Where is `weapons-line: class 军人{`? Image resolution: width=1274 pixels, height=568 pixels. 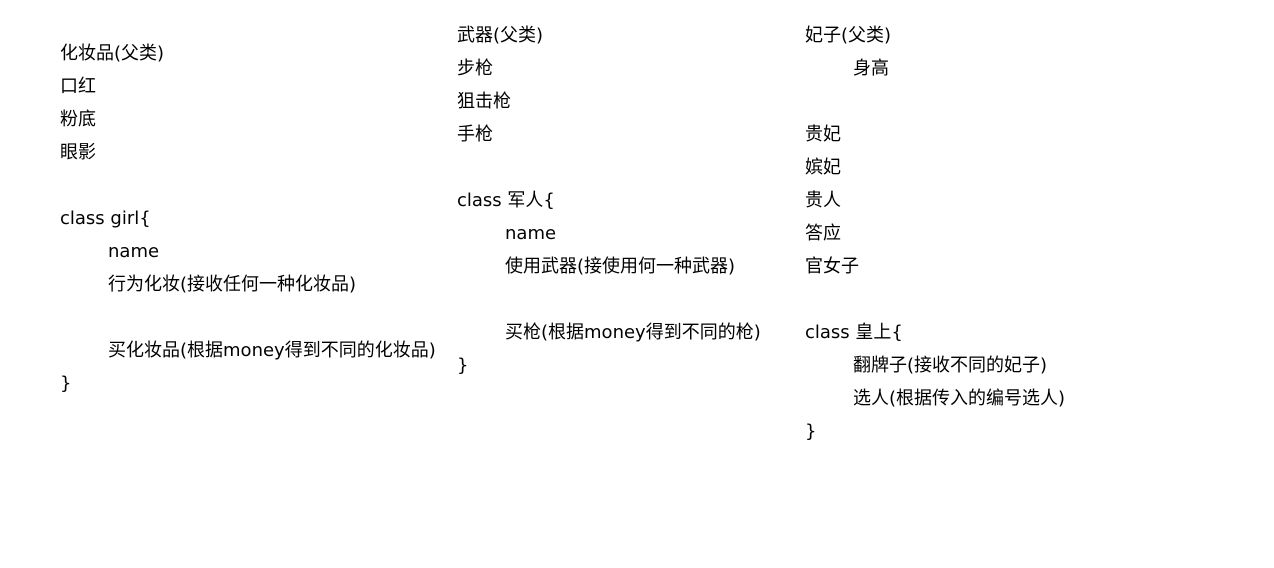
weapons-line: class 军人{ is located at coordinates (506, 200).